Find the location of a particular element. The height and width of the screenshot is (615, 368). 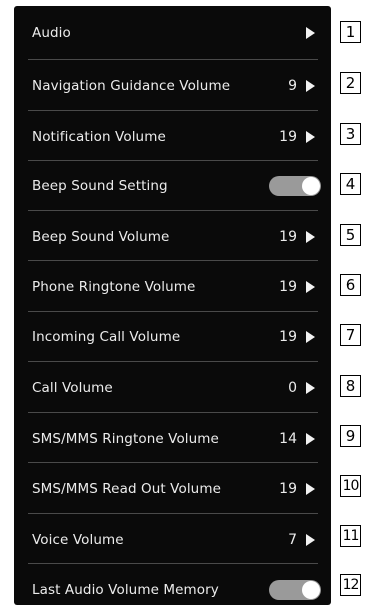

setting-label: Navigation Guidance Volume is located at coordinates (131, 86).